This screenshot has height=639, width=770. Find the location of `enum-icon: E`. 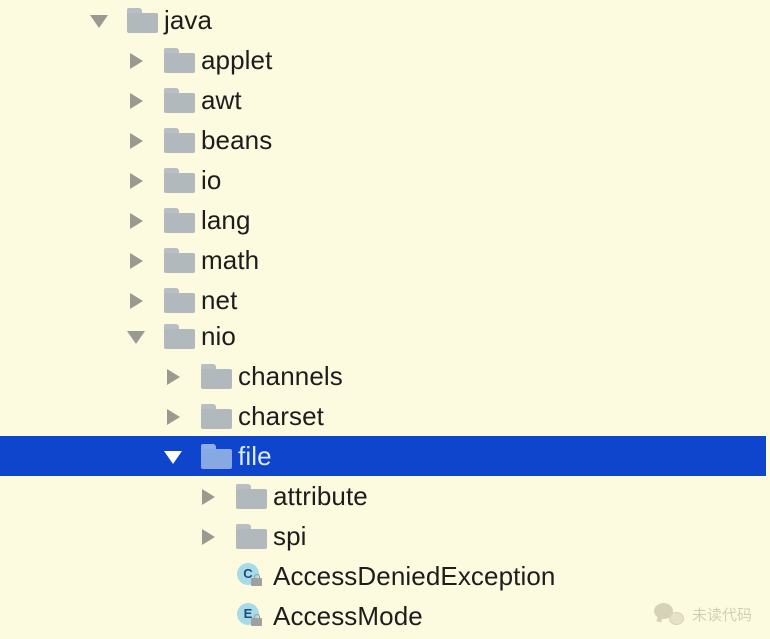

enum-icon: E is located at coordinates (251, 616).